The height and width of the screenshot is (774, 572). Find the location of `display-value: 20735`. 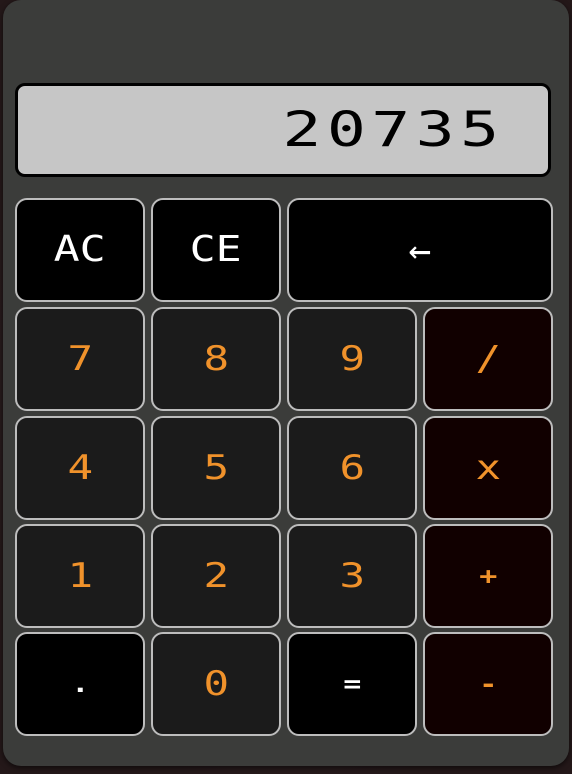

display-value: 20735 is located at coordinates (392, 130).